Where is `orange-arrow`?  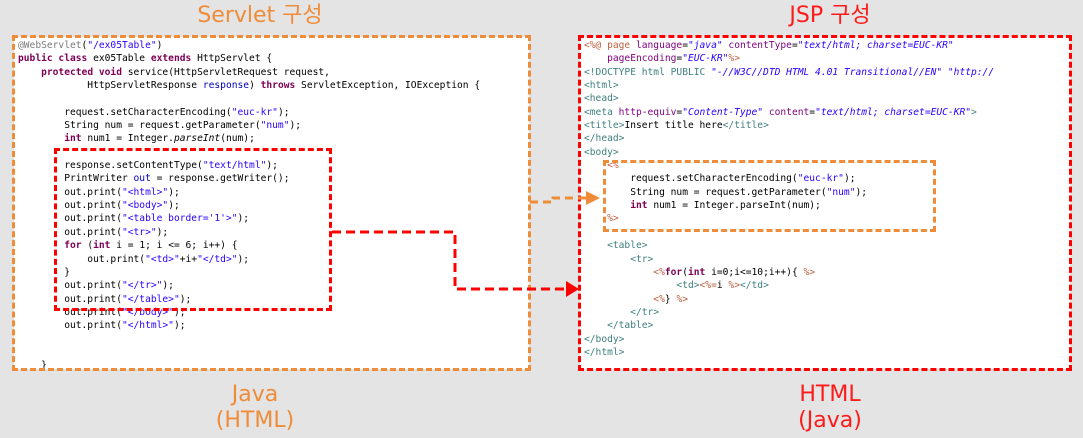 orange-arrow is located at coordinates (565, 198).